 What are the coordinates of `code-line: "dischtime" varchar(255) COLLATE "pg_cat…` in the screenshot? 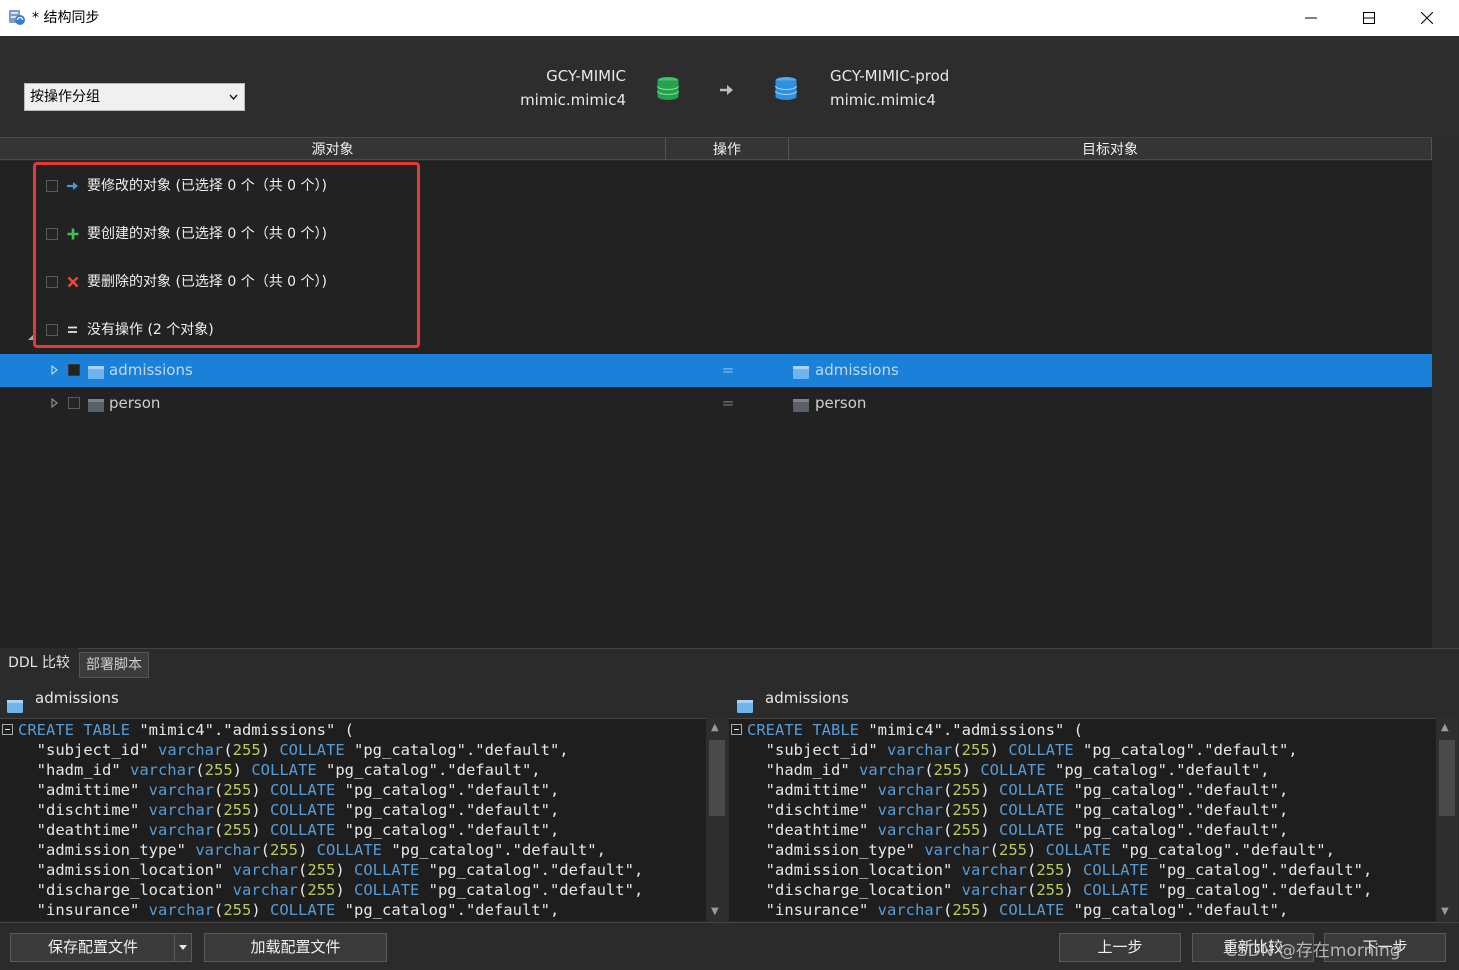 It's located at (1059, 810).